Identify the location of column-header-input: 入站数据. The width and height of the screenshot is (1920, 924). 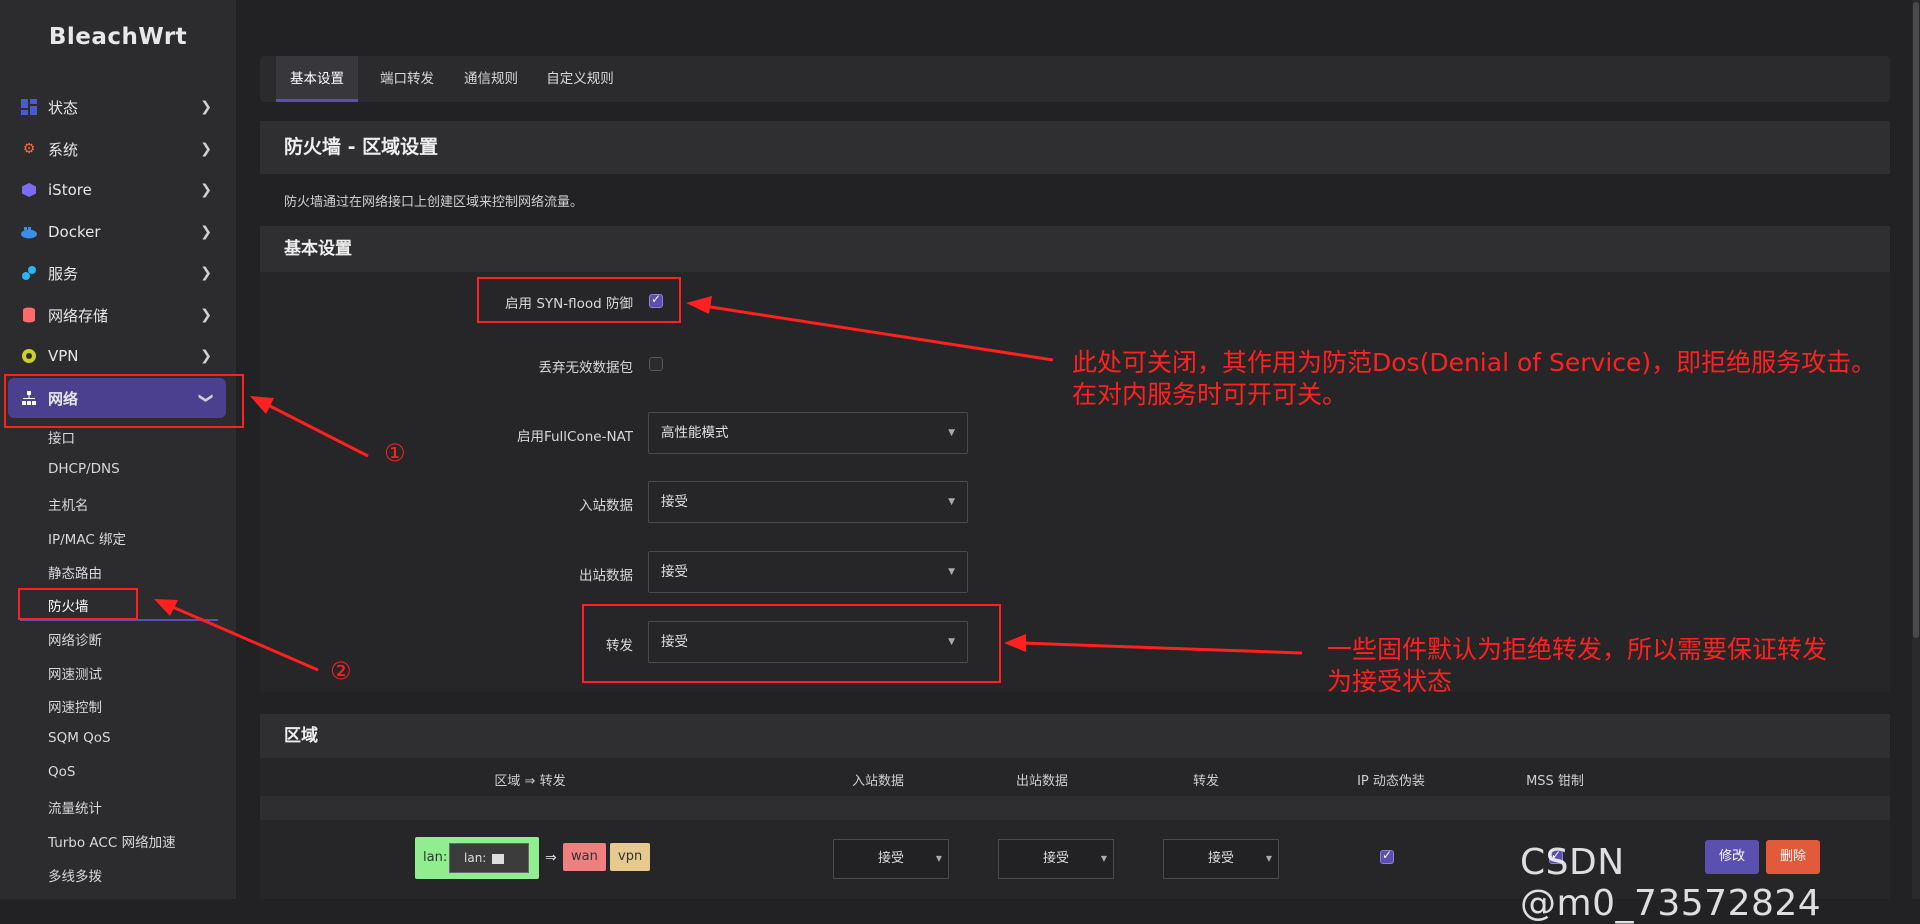
(877, 781).